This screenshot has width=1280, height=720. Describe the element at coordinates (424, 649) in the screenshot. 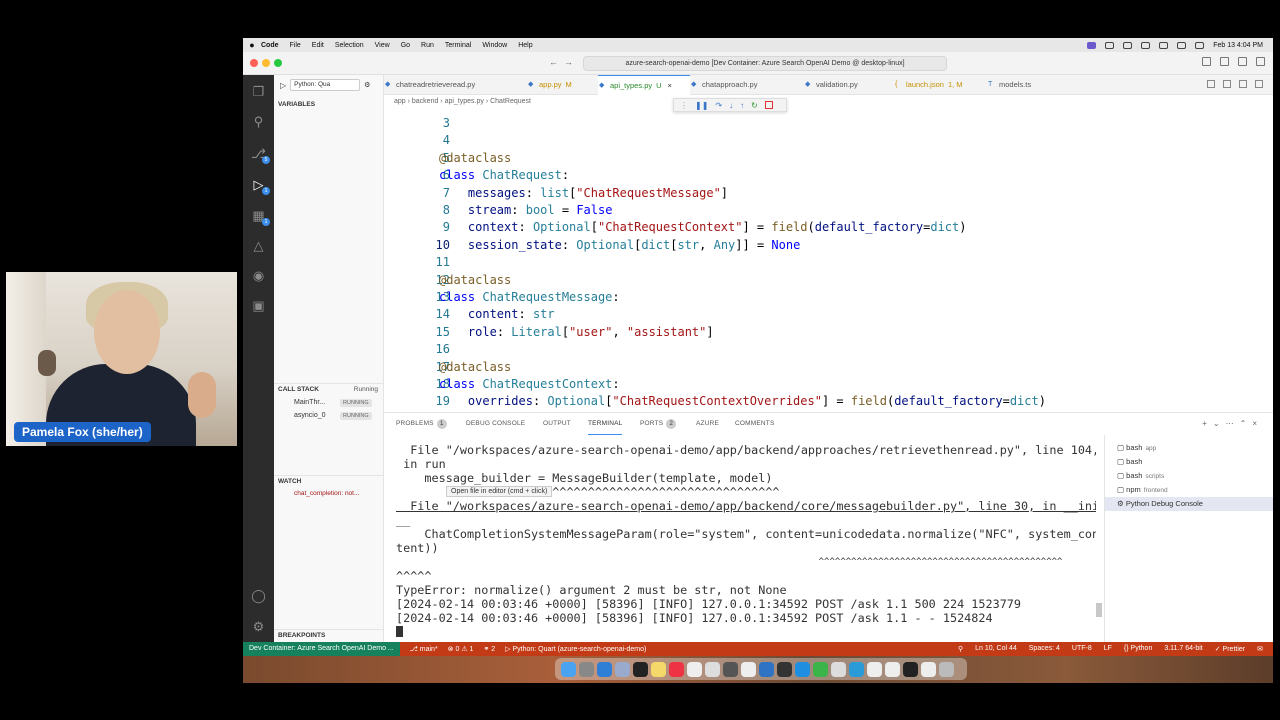

I see `git-branch: ⎇ main*` at that location.